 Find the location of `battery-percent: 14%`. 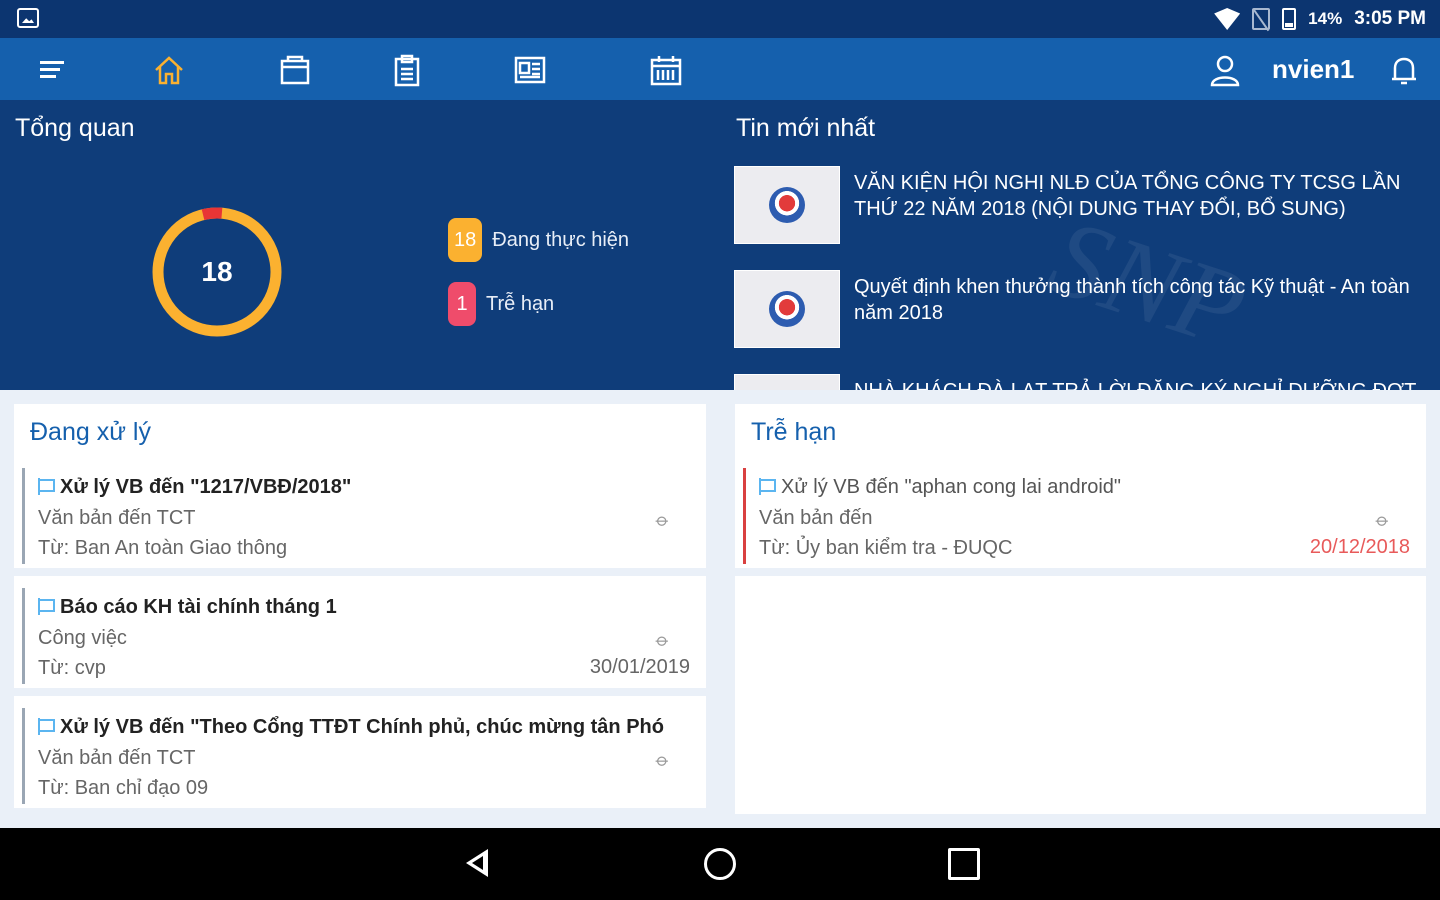

battery-percent: 14% is located at coordinates (1325, 18).